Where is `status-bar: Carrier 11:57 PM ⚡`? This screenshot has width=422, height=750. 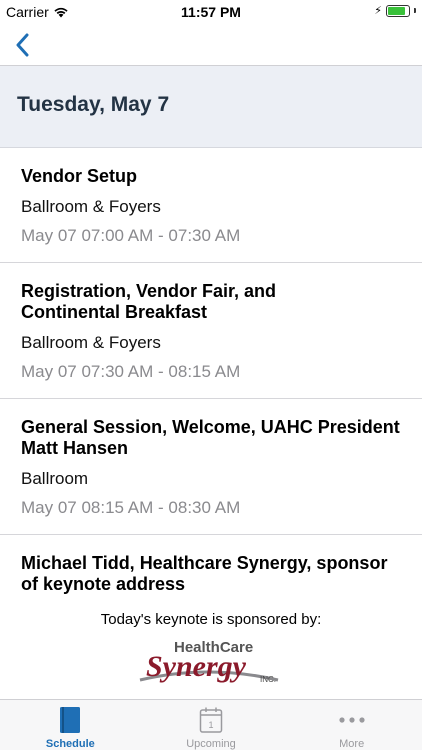 status-bar: Carrier 11:57 PM ⚡ is located at coordinates (211, 12).